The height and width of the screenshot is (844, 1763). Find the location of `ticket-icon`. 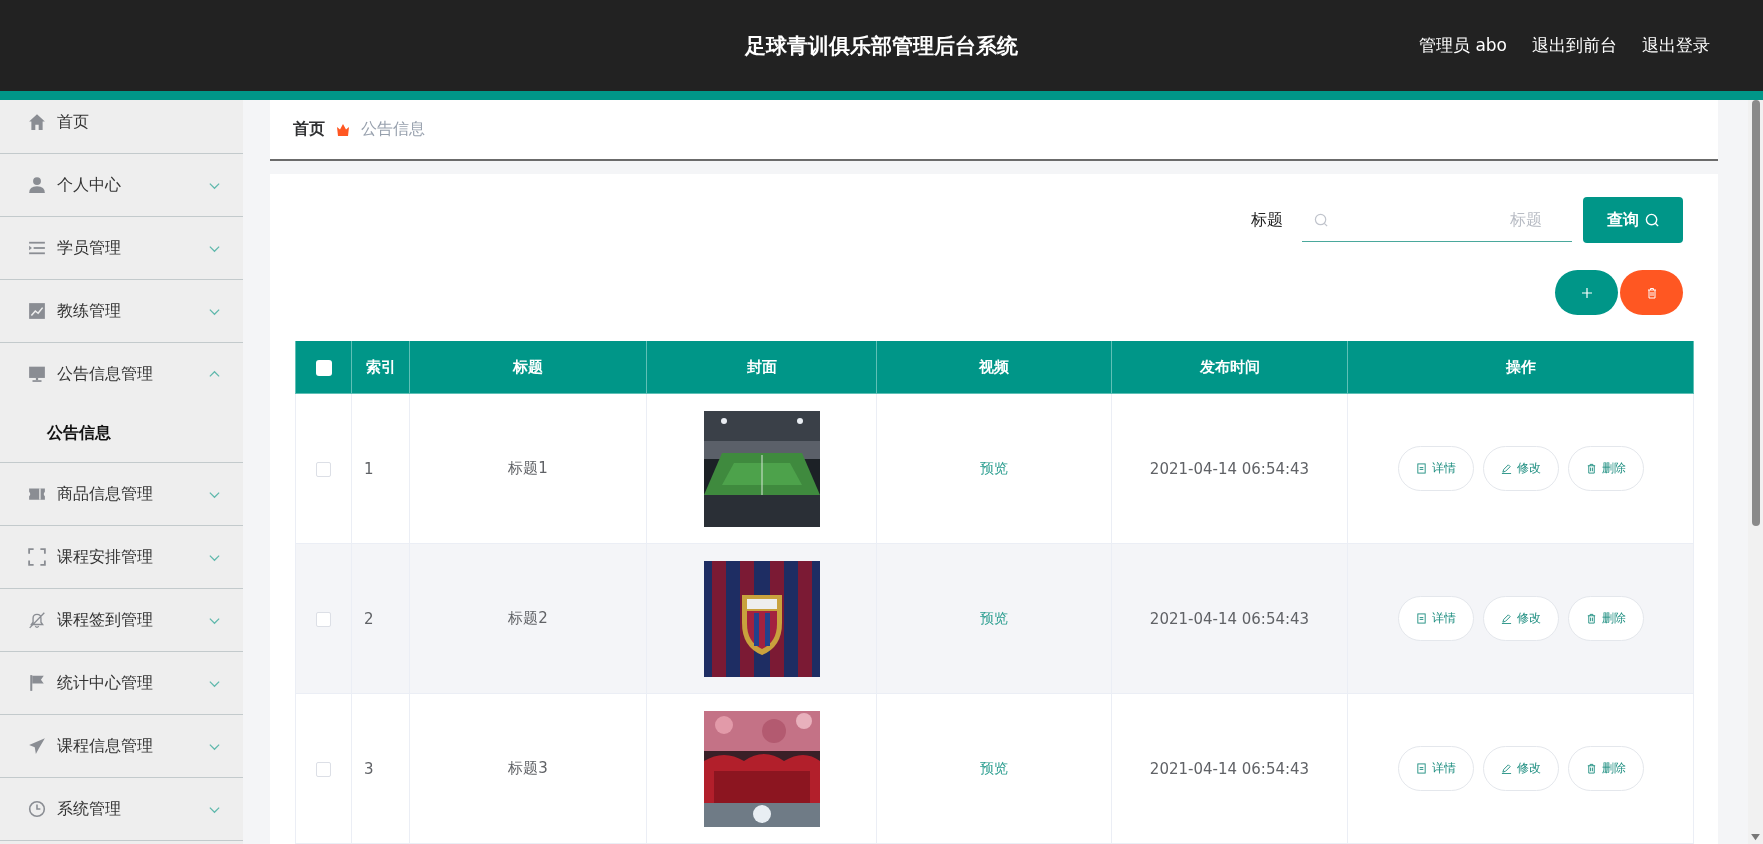

ticket-icon is located at coordinates (37, 494).